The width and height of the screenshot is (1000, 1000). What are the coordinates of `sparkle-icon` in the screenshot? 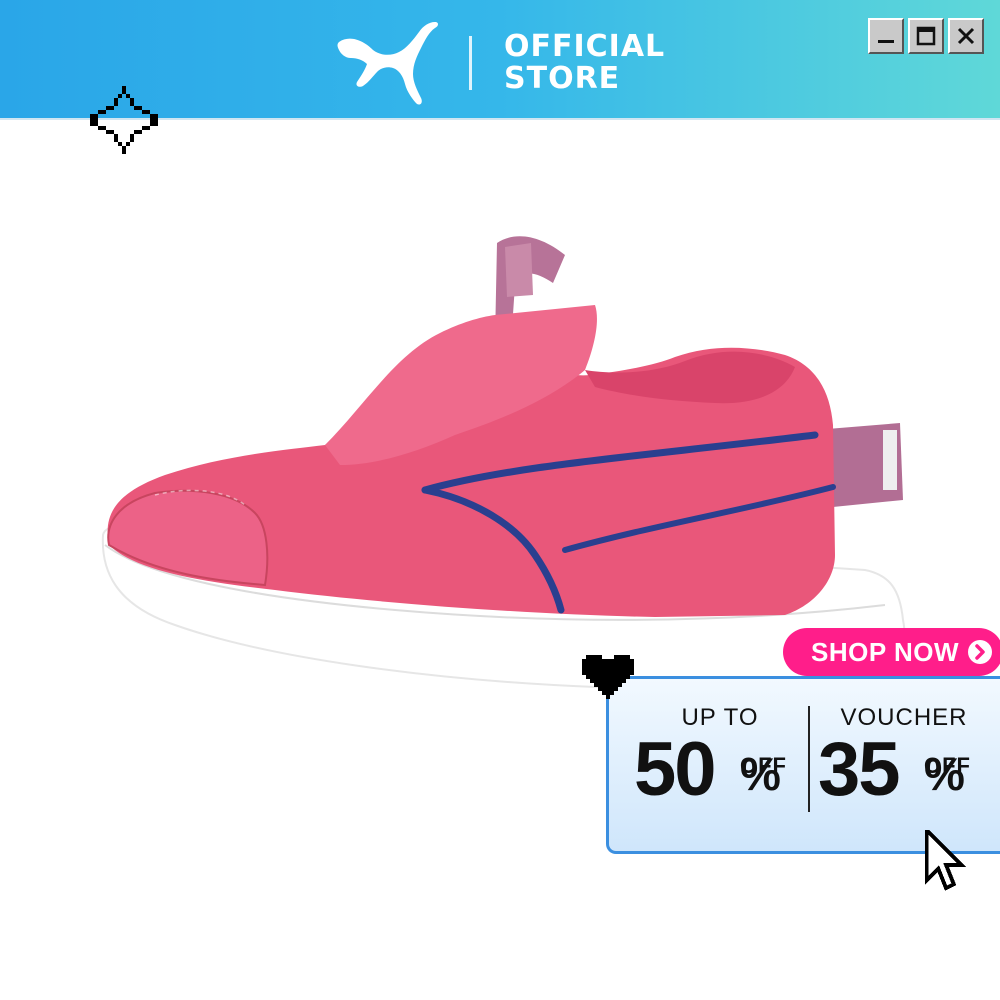 It's located at (124, 120).